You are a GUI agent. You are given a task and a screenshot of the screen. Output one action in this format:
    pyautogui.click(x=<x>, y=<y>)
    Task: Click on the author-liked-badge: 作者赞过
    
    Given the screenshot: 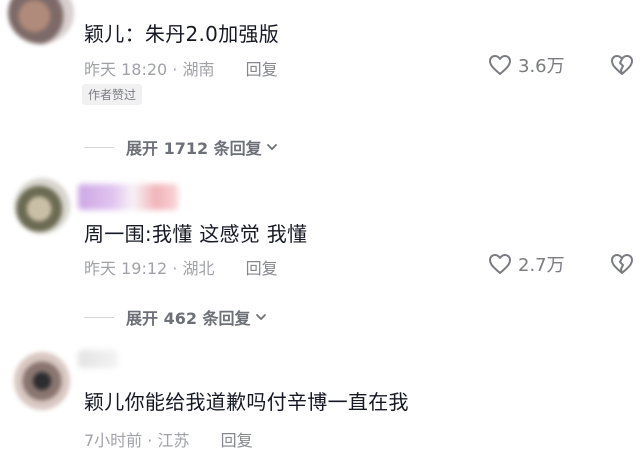 What is the action you would take?
    pyautogui.click(x=112, y=94)
    